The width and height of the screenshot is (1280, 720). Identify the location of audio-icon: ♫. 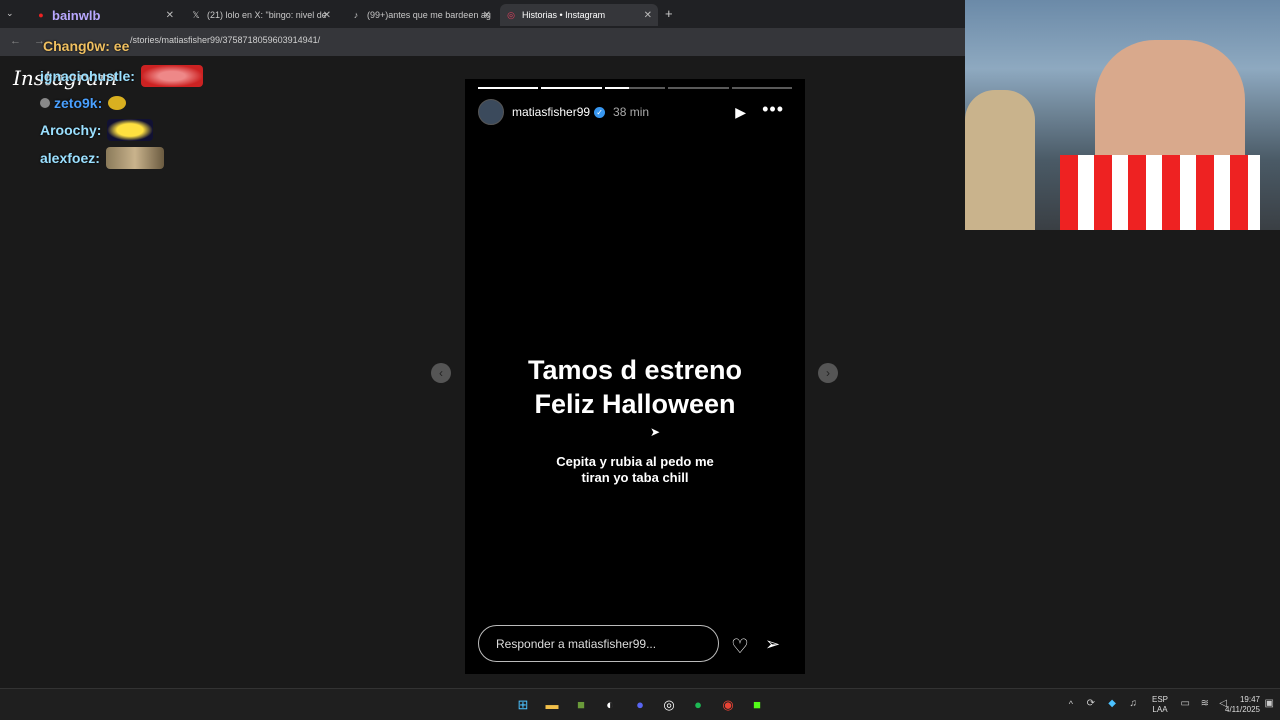
(1134, 703).